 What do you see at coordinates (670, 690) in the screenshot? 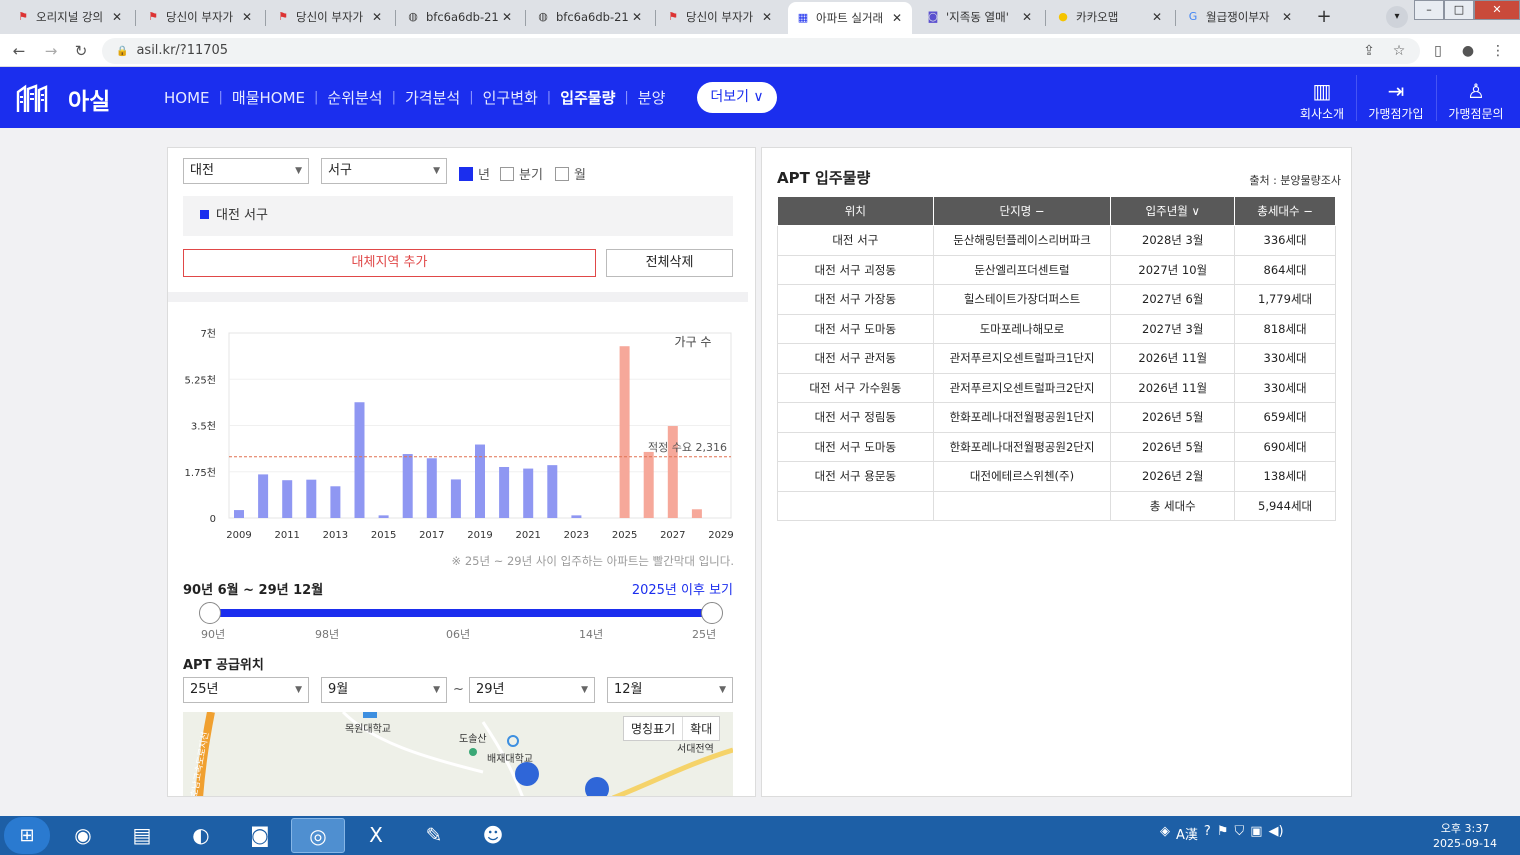
I see `to-month-select: 12월 ▼` at bounding box center [670, 690].